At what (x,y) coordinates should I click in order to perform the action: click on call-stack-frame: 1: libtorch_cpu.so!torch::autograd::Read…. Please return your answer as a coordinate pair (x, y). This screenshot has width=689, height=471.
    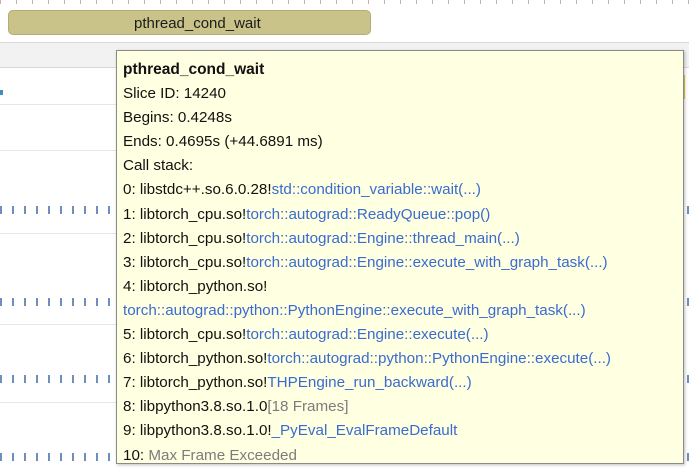
    Looking at the image, I should click on (403, 215).